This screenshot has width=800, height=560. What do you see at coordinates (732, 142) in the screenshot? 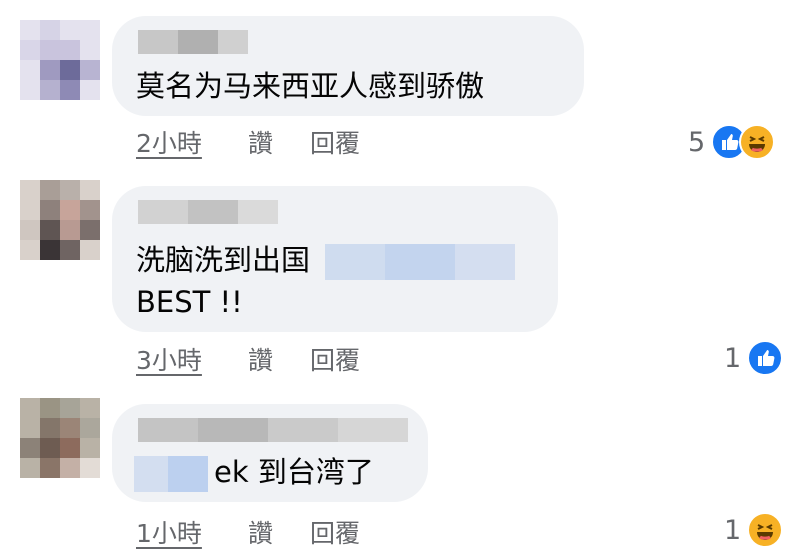
I see `reaction-summary: 5` at bounding box center [732, 142].